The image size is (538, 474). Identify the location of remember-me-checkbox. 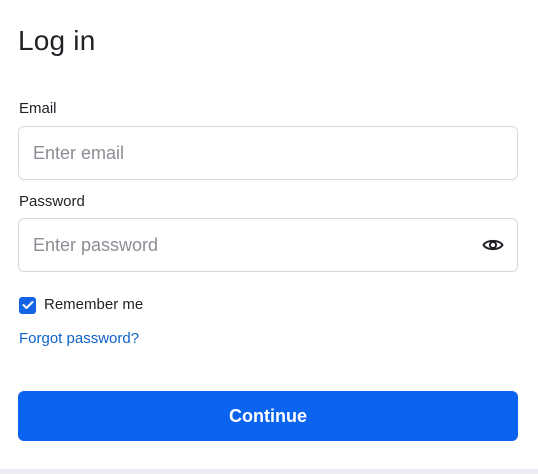
(27, 305).